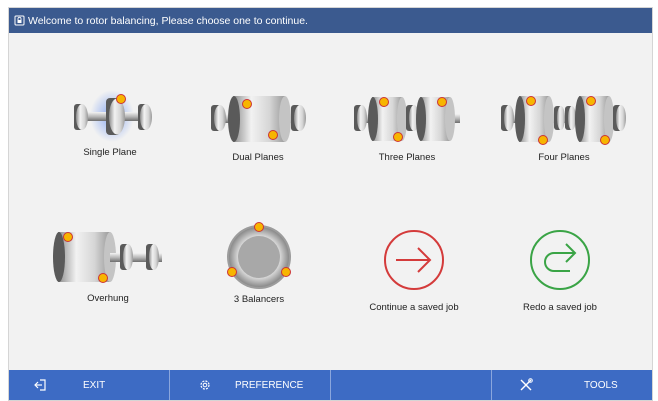  I want to click on dual-planes-rotor-icon, so click(258, 119).